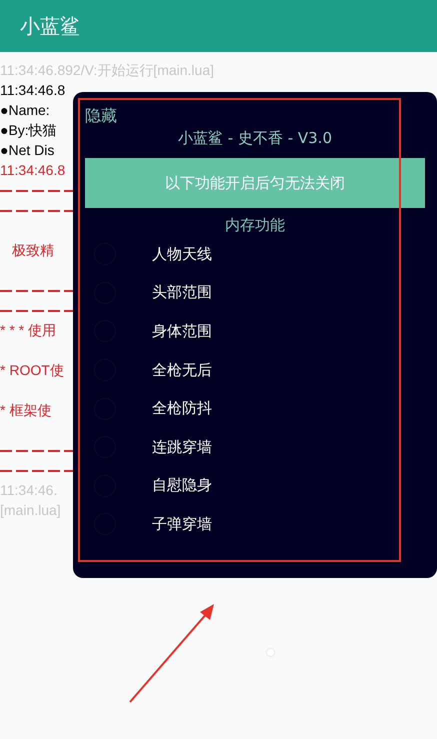 This screenshot has width=437, height=739. I want to click on log-line: * * * 使用, so click(28, 330).